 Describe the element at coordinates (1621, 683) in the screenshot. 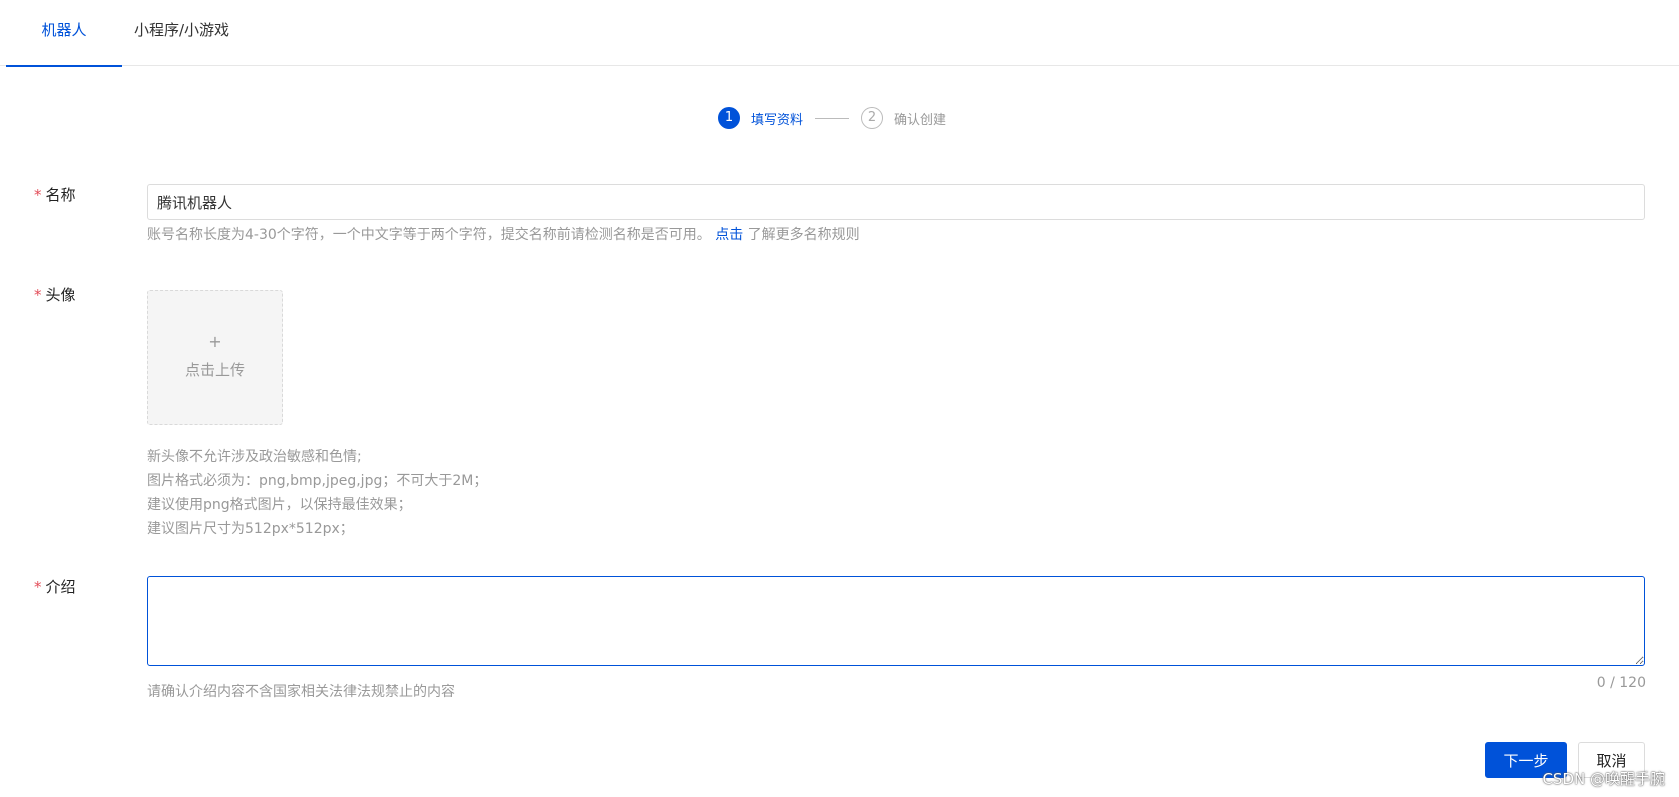

I see `intro-char-counter: 0 / 120` at that location.